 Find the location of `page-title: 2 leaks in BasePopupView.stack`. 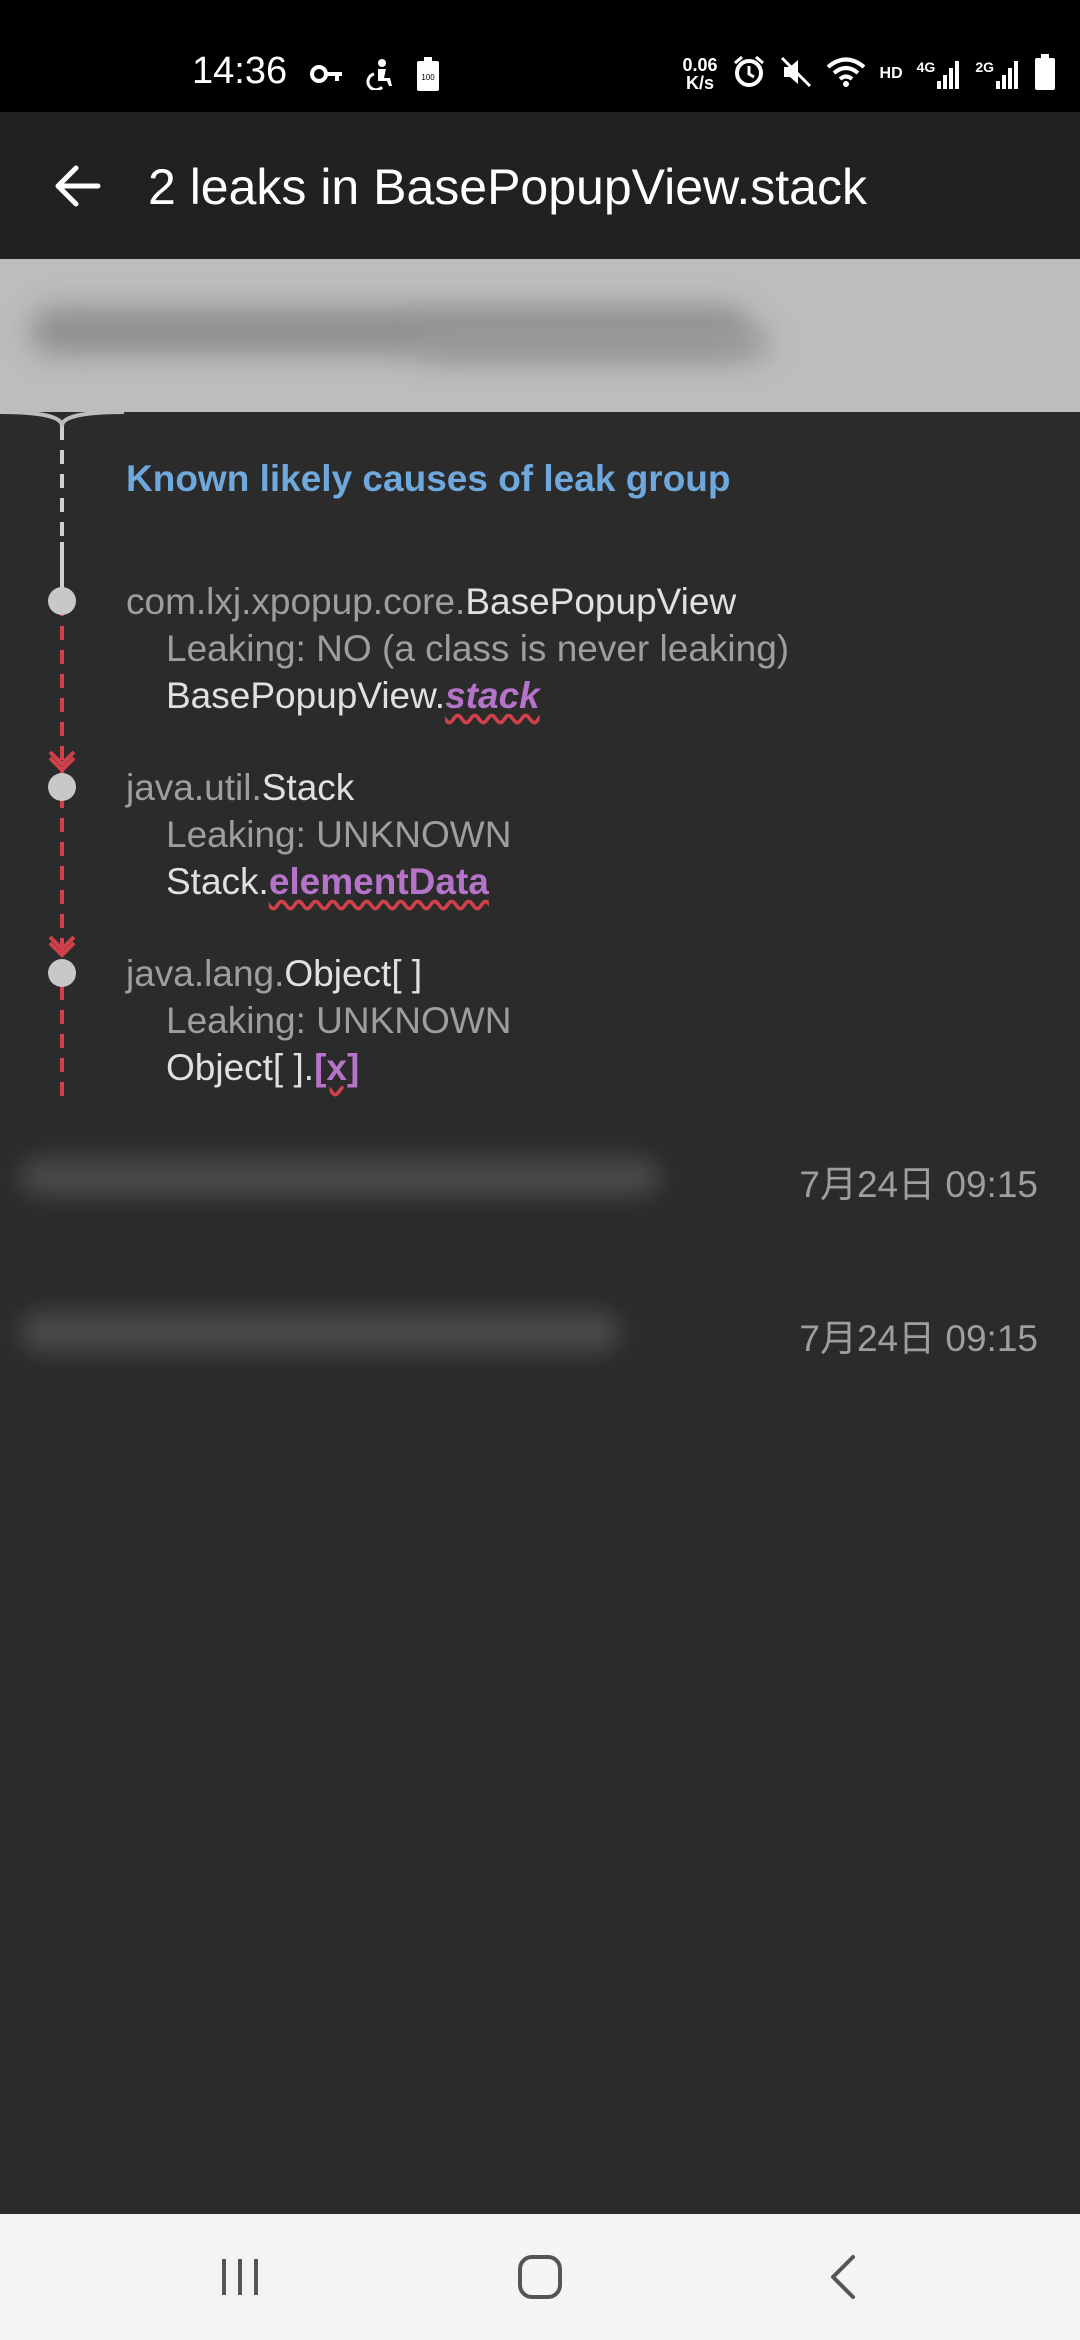

page-title: 2 leaks in BasePopupView.stack is located at coordinates (507, 187).